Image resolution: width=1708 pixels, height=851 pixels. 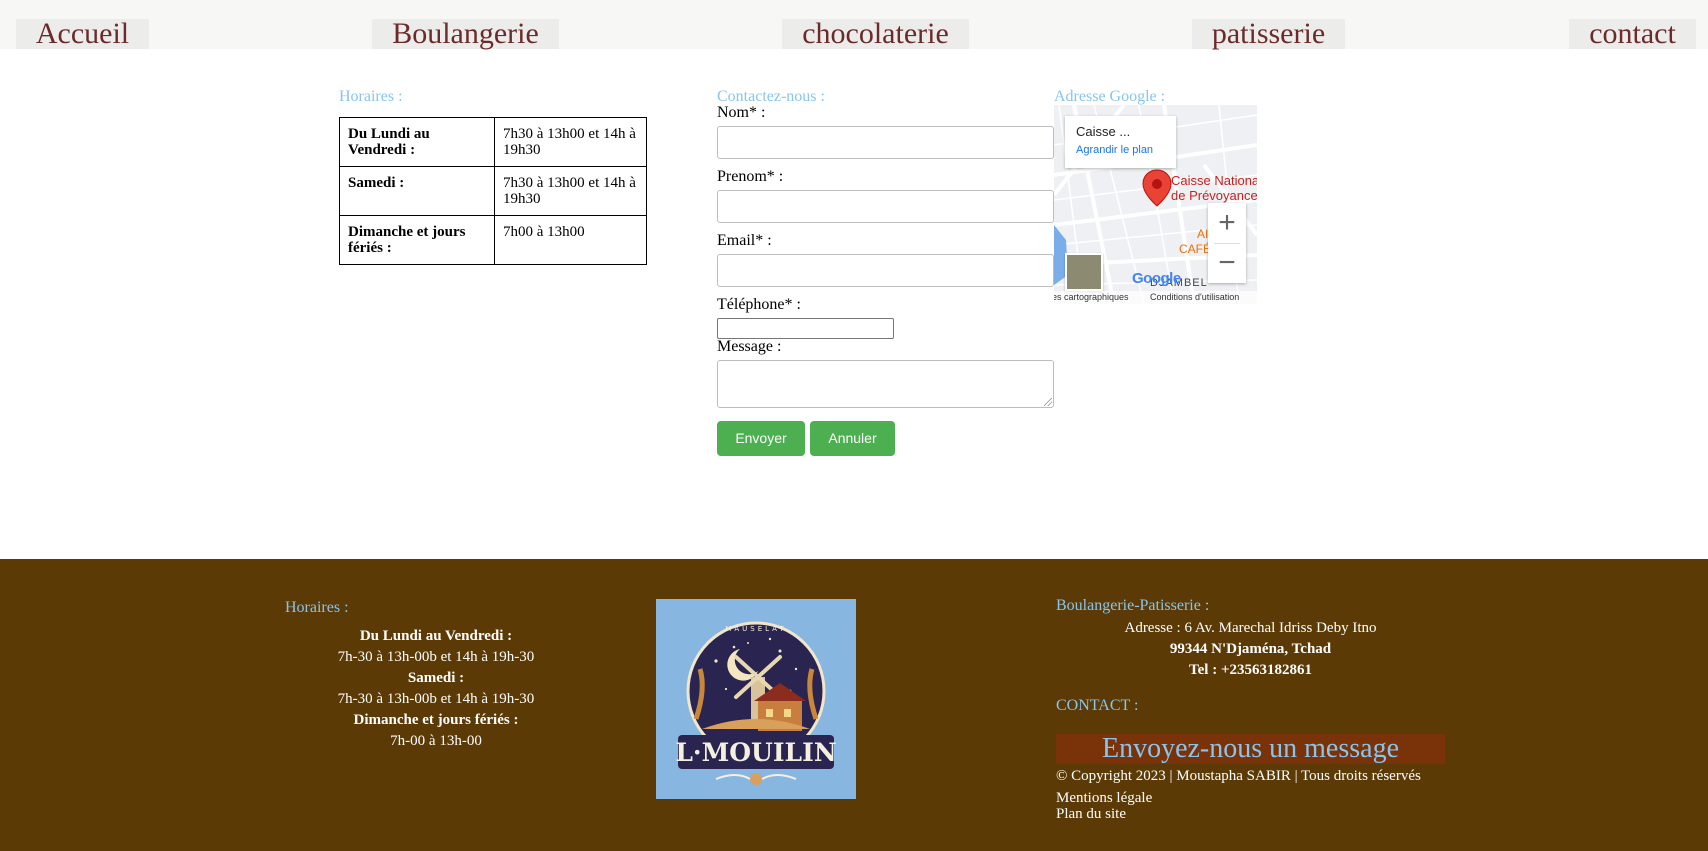 I want to click on resize-grip-icon, so click(x=1048, y=402).